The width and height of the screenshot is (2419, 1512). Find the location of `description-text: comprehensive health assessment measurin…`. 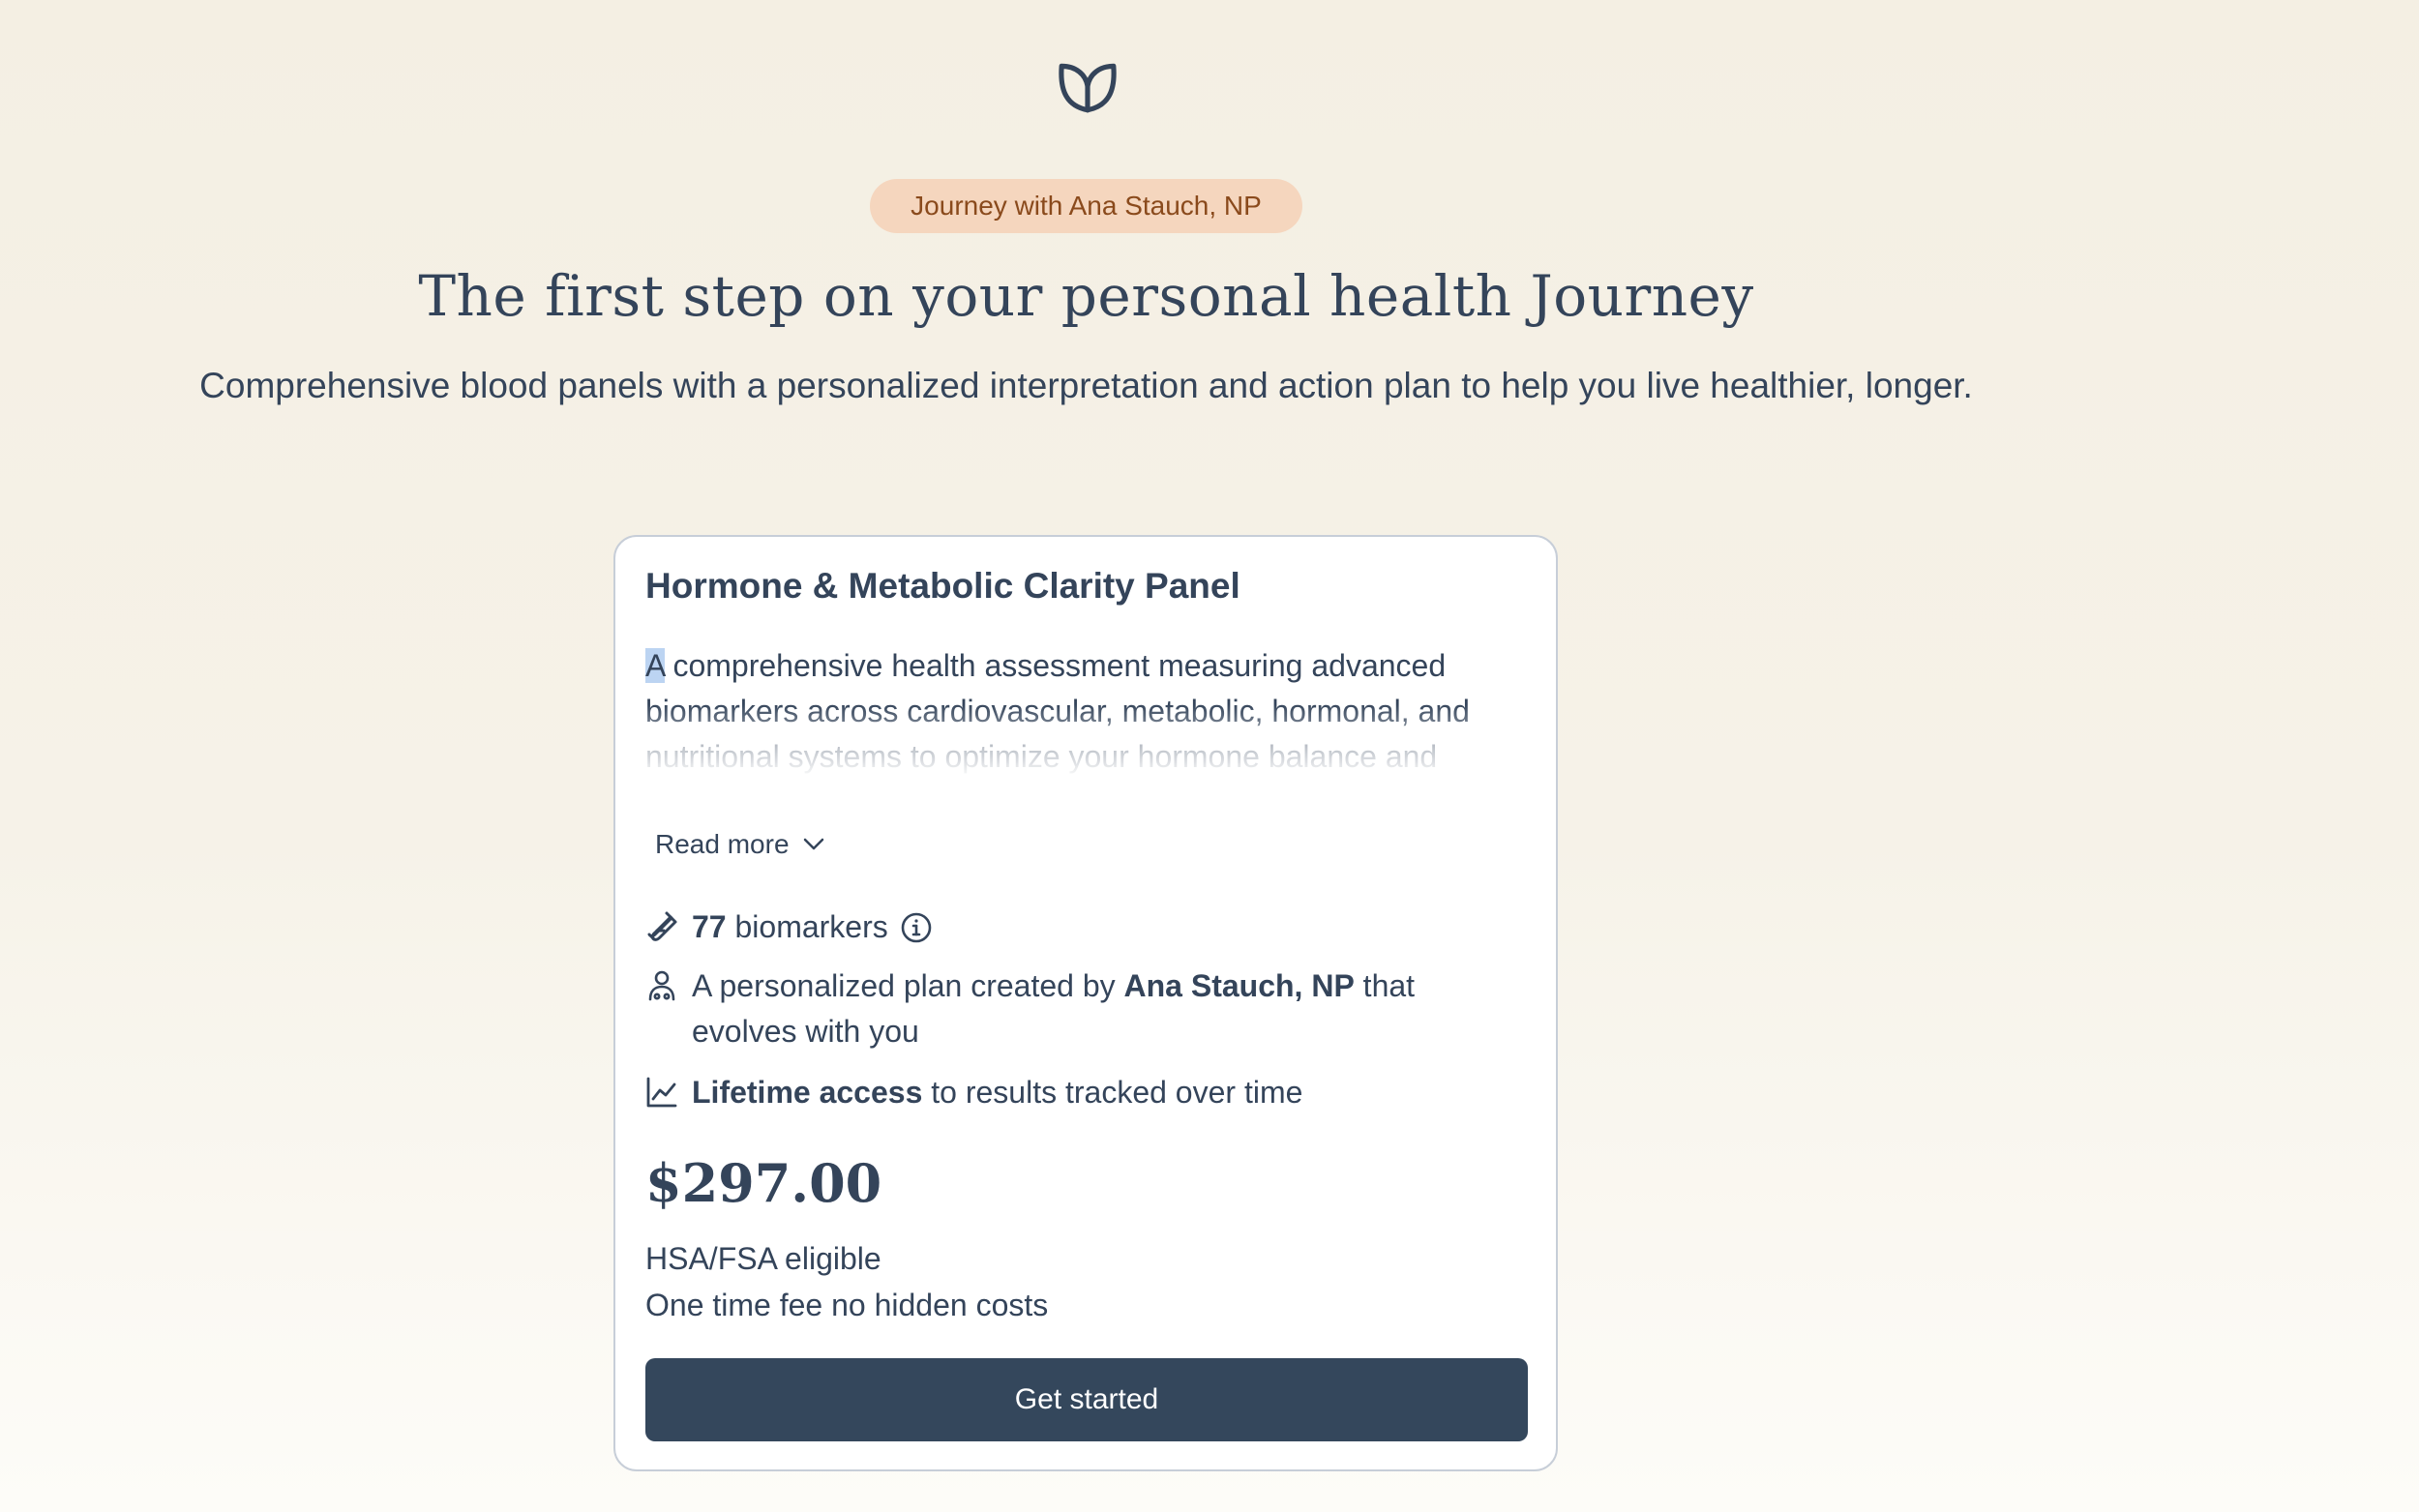

description-text: comprehensive health assessment measurin… is located at coordinates (1057, 711).